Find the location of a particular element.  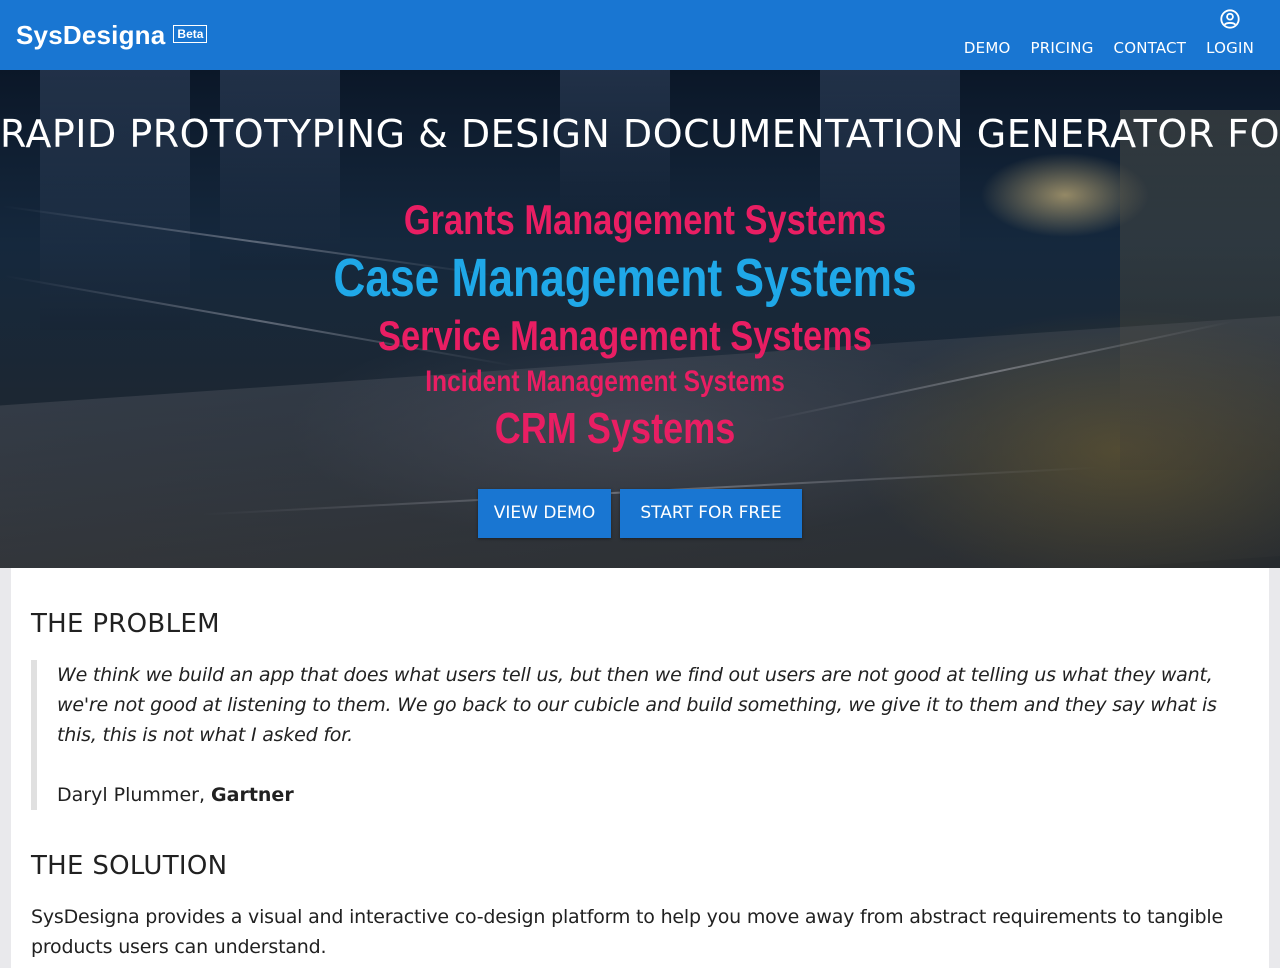

account-circle-icon is located at coordinates (1230, 19).